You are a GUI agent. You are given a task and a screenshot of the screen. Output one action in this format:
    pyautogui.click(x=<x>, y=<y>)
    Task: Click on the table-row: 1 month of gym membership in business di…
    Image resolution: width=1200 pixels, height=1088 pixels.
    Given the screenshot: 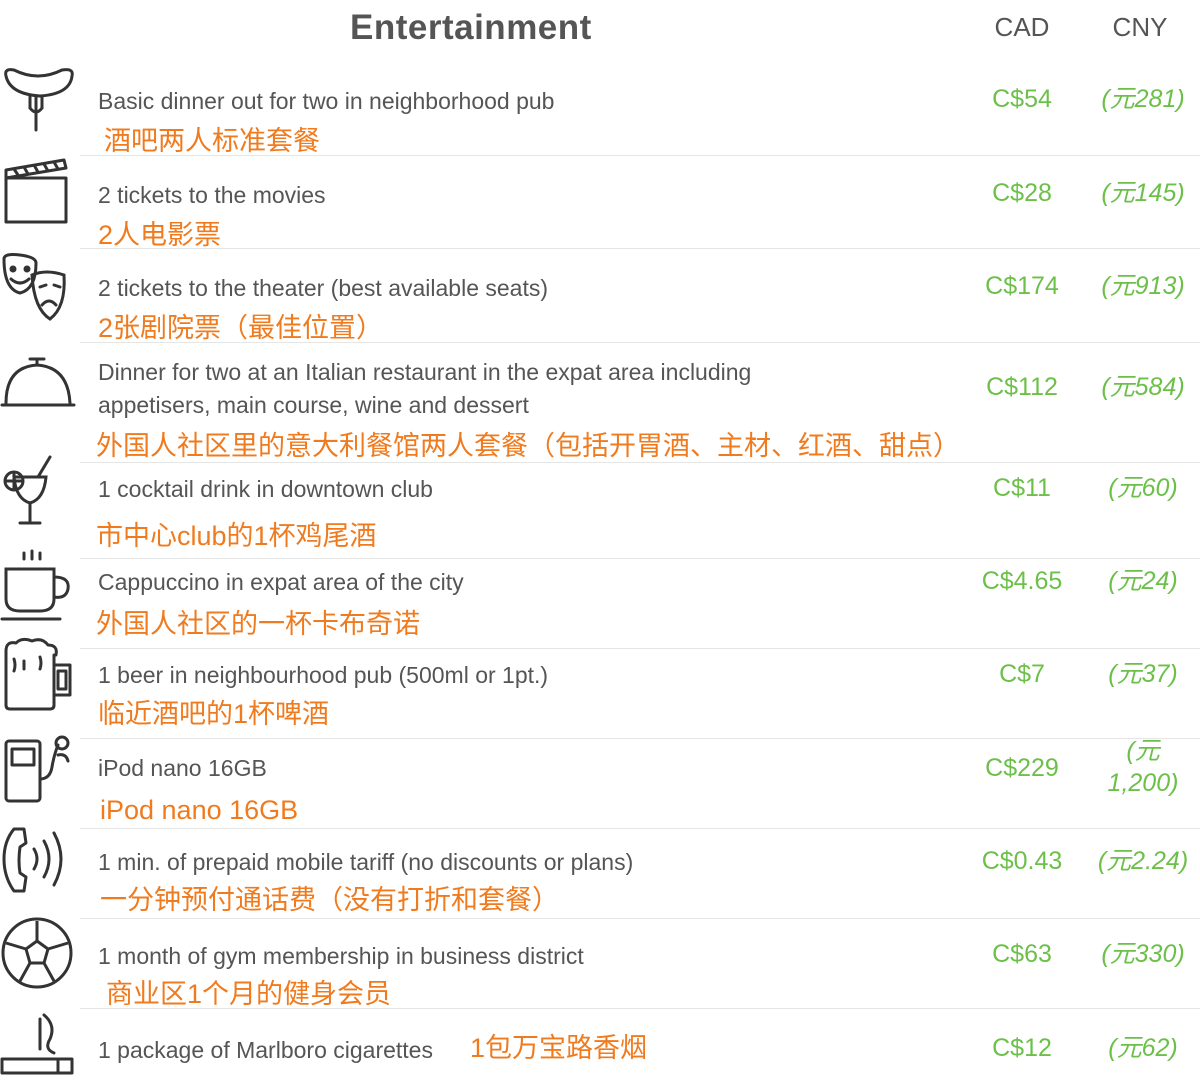 What is the action you would take?
    pyautogui.click(x=600, y=963)
    